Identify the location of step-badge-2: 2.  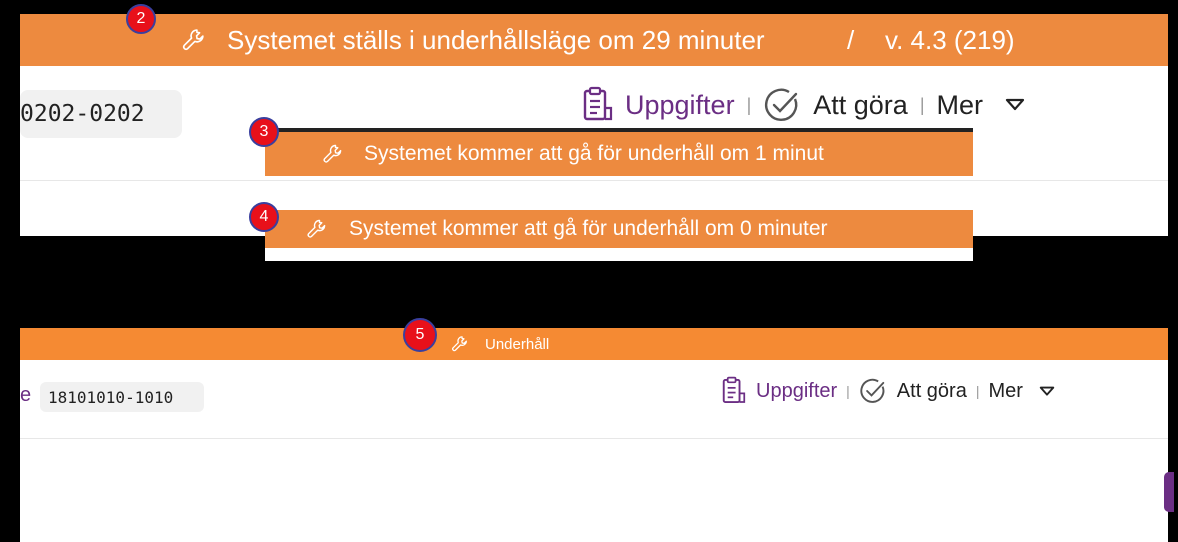
(141, 19).